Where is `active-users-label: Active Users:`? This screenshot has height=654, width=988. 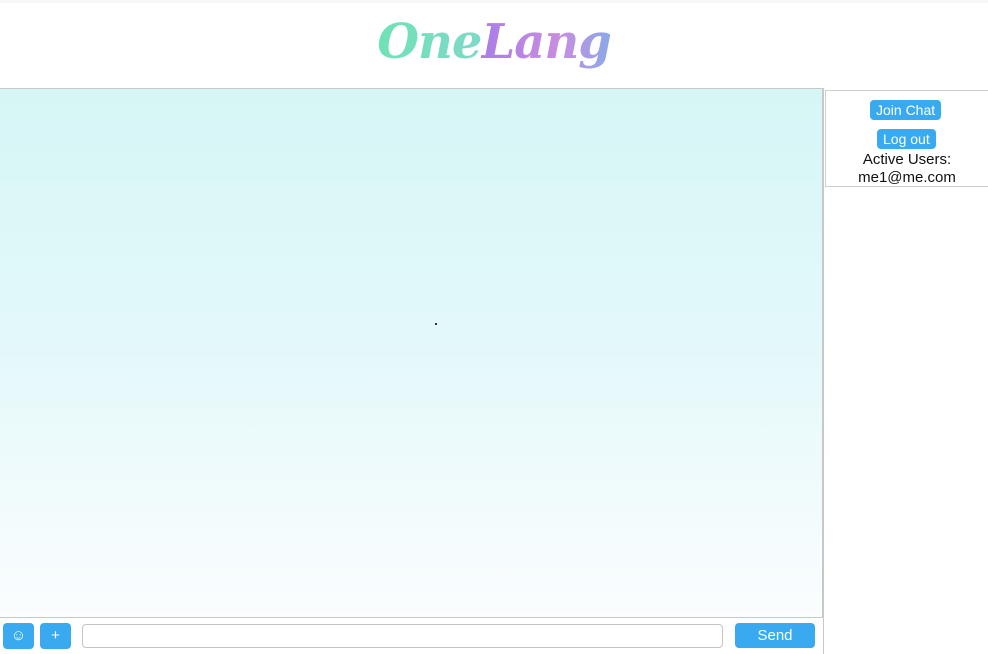 active-users-label: Active Users: is located at coordinates (907, 159).